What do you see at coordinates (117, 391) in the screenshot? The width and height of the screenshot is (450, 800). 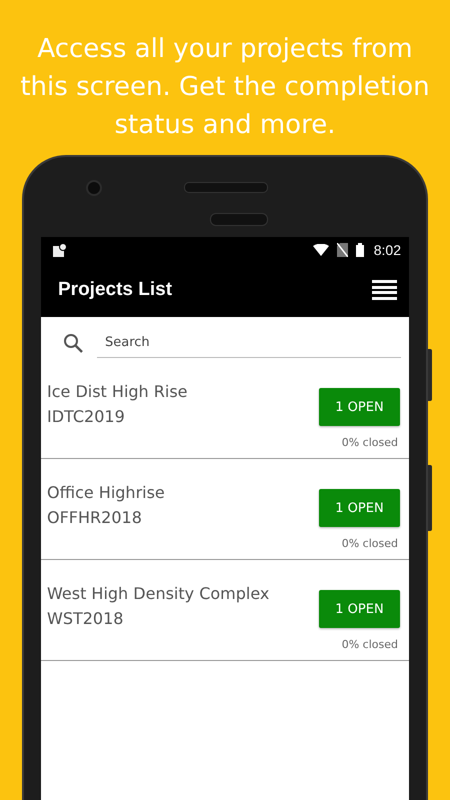 I see `project-name: Ice Dist High Rise` at bounding box center [117, 391].